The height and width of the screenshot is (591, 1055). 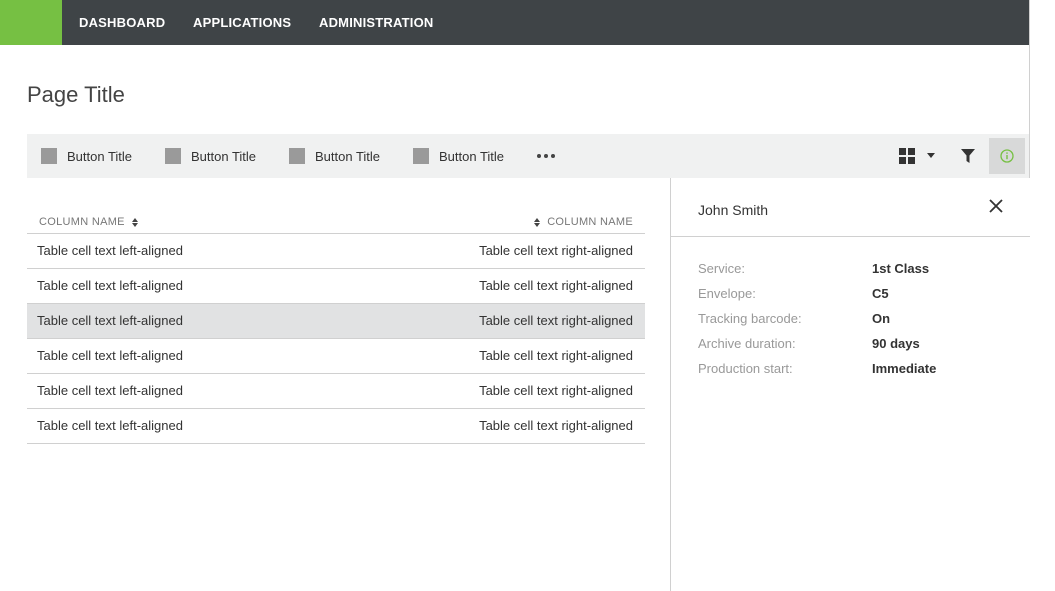 I want to click on info-toggle-button, so click(x=1007, y=156).